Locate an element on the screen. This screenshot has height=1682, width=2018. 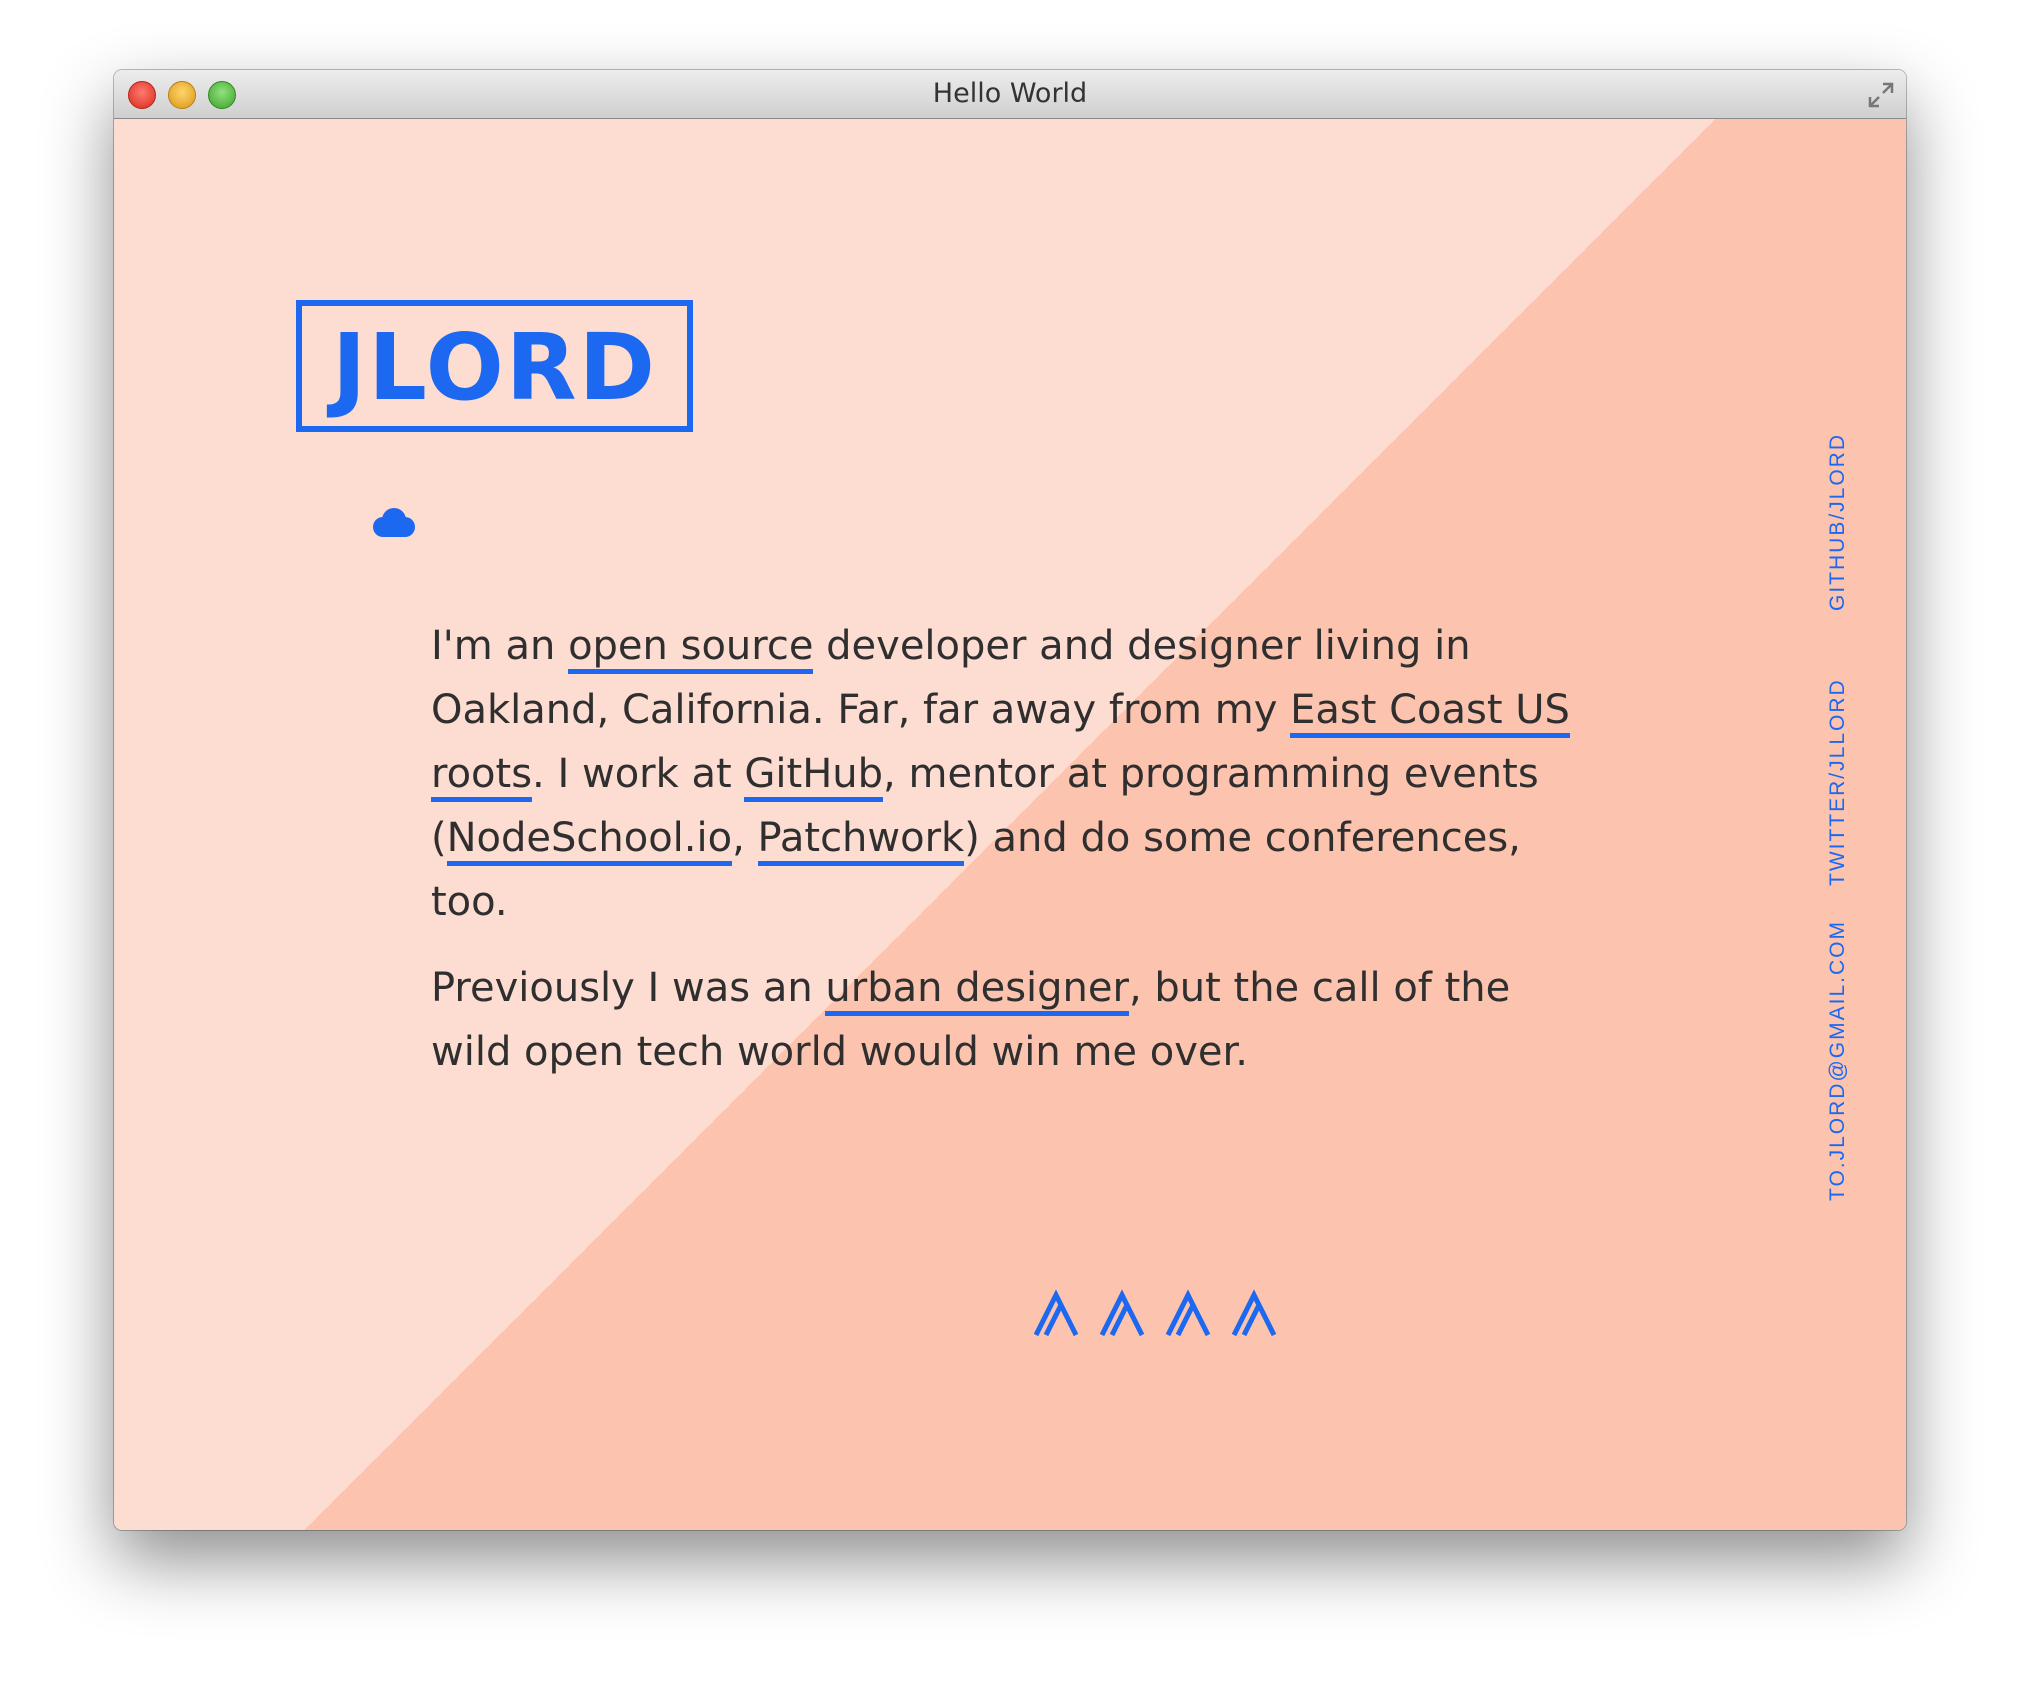
email-social-link: TO.JLORD@GMAIL.COM is located at coordinates (1838, 1060).